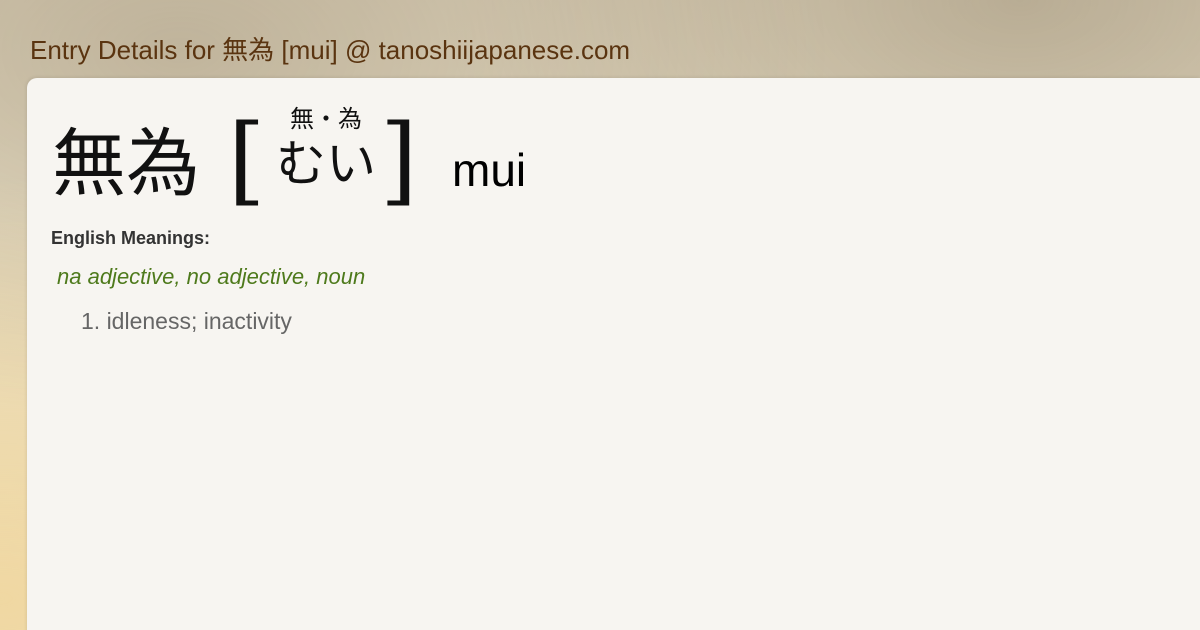 This screenshot has width=1200, height=630. Describe the element at coordinates (489, 170) in the screenshot. I see `entry-romaji: mui` at that location.